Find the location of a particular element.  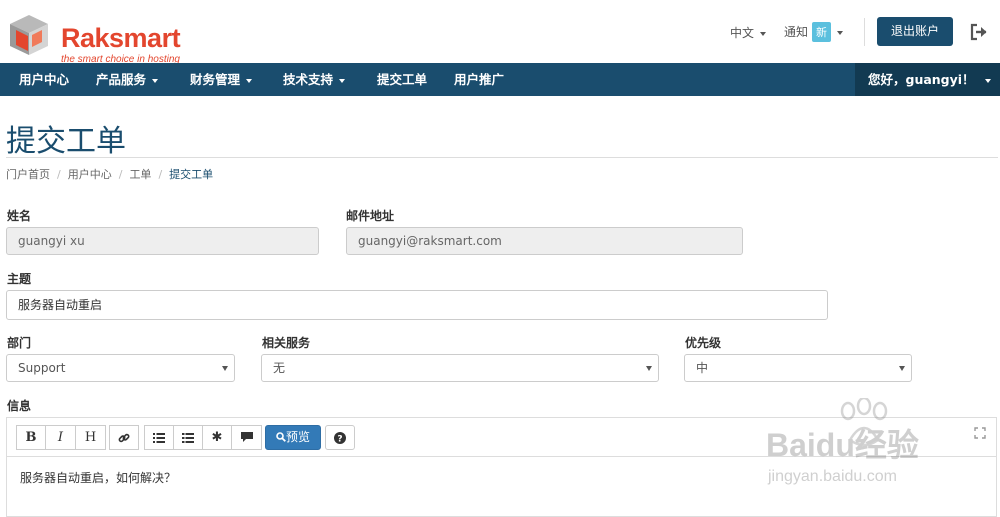

name-field: guangyi xu is located at coordinates (162, 241).